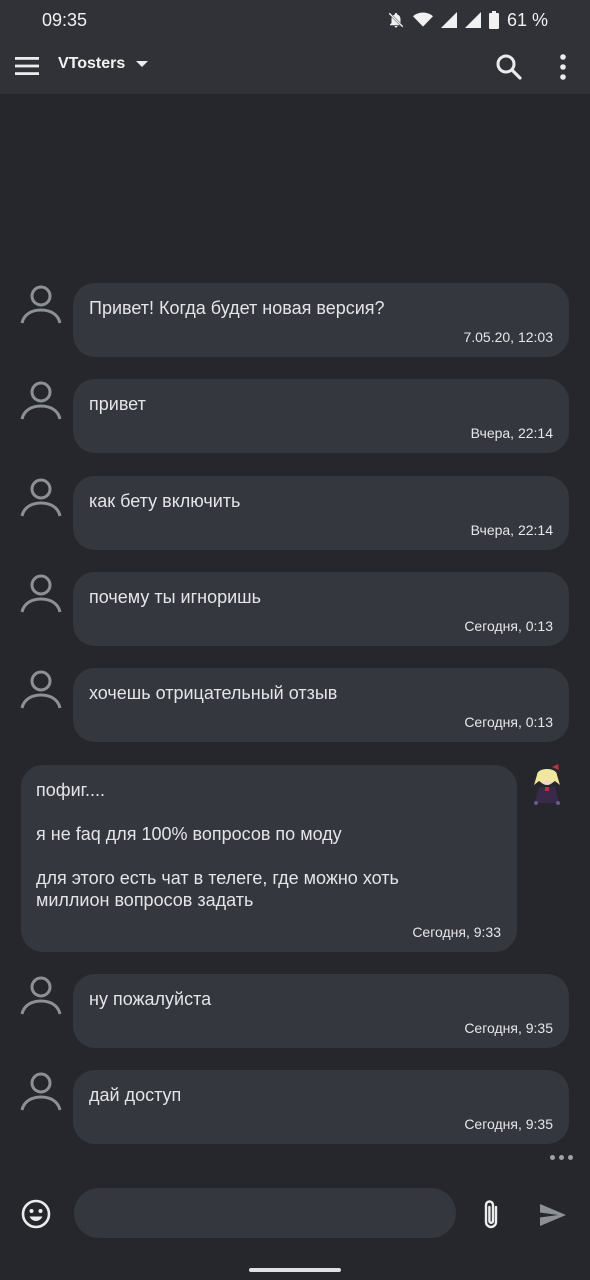 The height and width of the screenshot is (1280, 590). Describe the element at coordinates (448, 20) in the screenshot. I see `signal-icon` at that location.